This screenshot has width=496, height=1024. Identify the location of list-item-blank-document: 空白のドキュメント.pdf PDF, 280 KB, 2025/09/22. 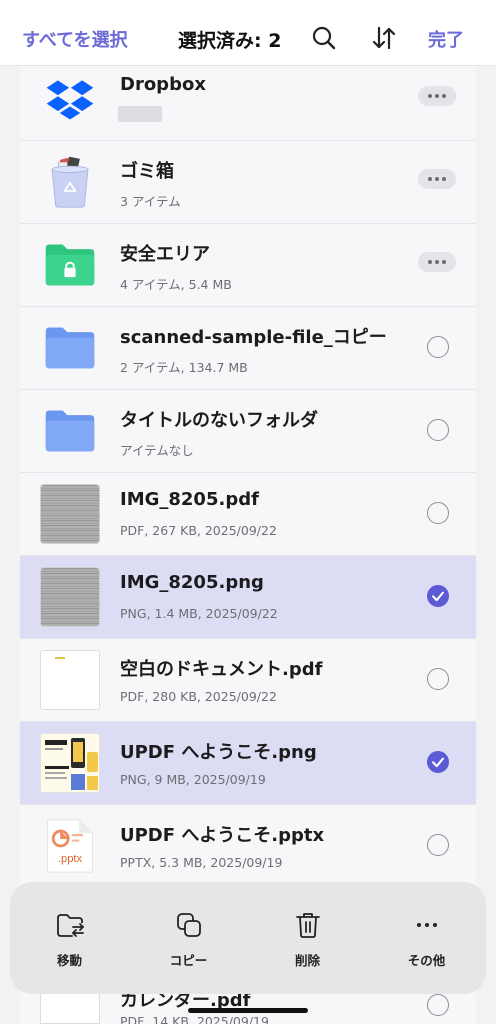
(248, 680).